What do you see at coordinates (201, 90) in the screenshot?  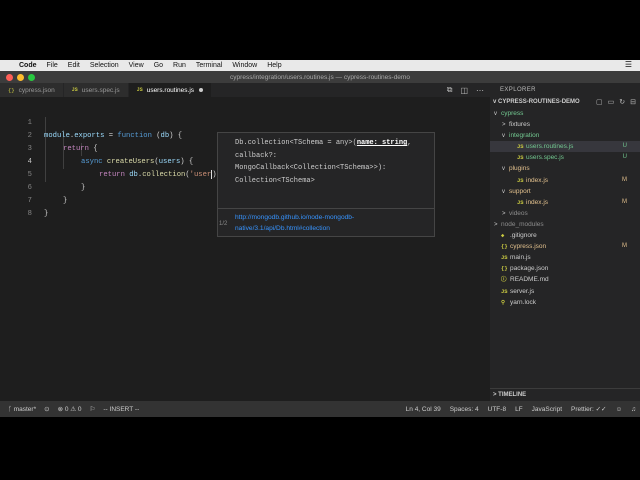 I see `unsaved-dot-icon` at bounding box center [201, 90].